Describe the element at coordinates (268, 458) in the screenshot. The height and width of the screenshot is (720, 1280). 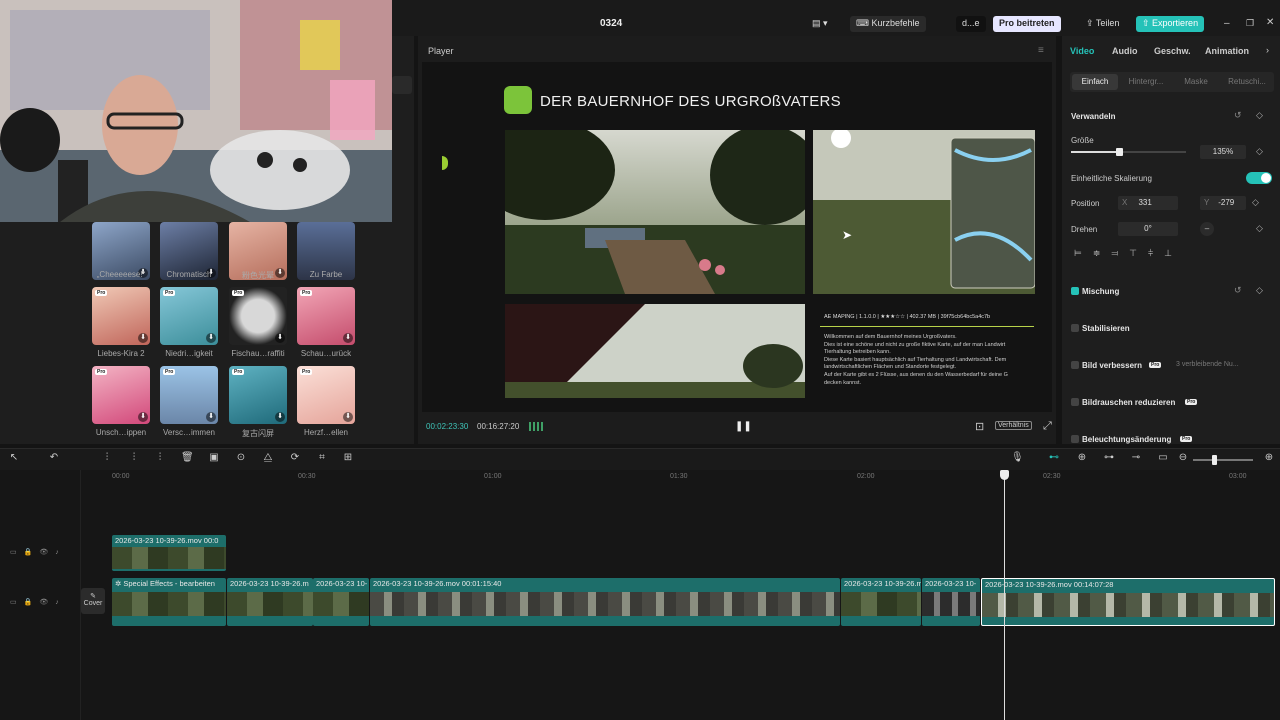
I see `mirror-icon: ⧋` at that location.